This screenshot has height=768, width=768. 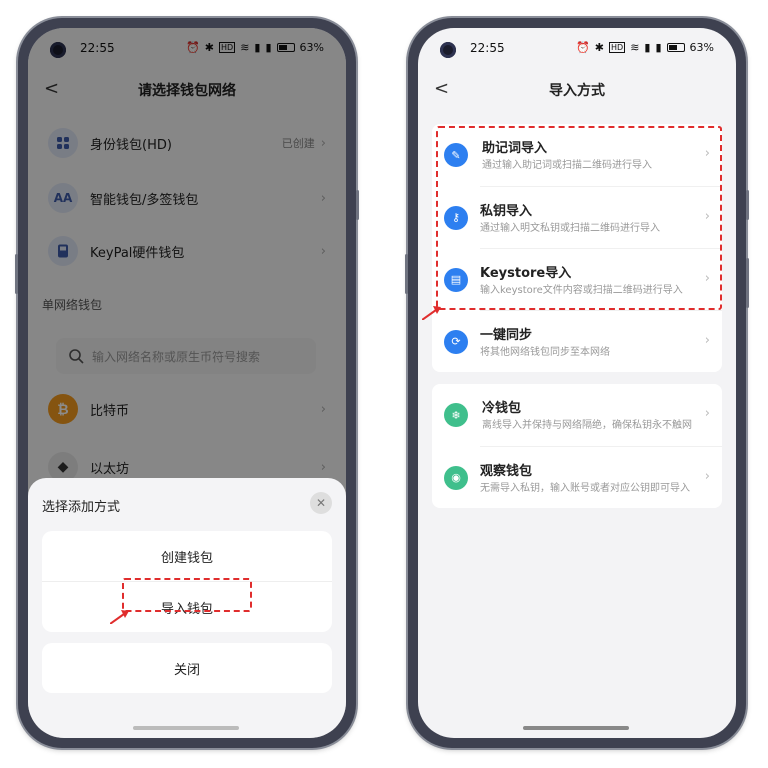 I want to click on option-title: 观察钱包, so click(x=506, y=471).